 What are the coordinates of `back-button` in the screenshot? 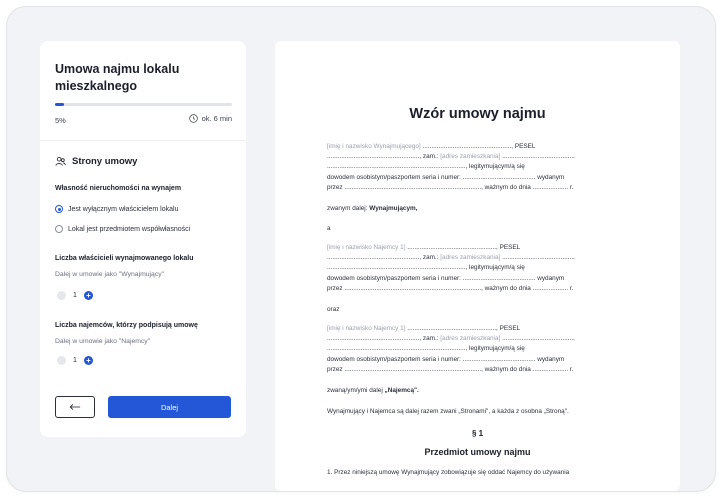 It's located at (75, 407).